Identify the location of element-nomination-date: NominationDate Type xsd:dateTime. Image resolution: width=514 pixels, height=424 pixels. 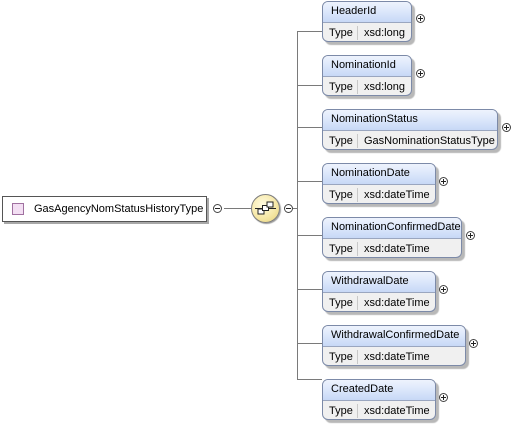
(379, 183).